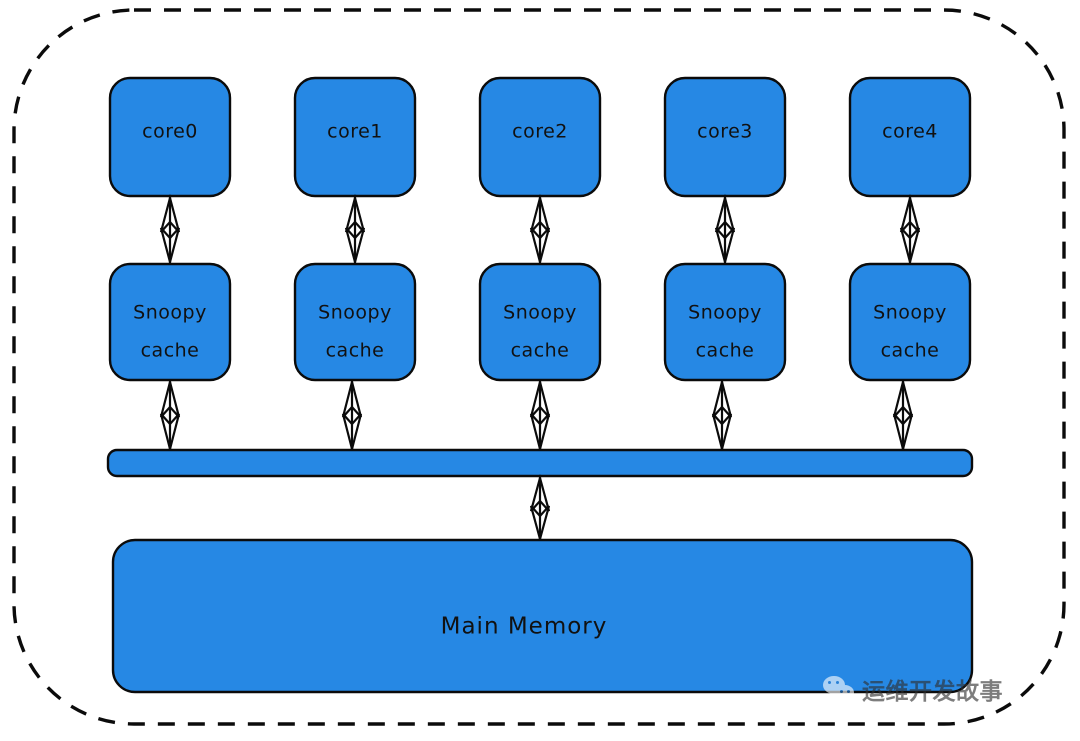  I want to click on core-node-2: core2, so click(540, 137).